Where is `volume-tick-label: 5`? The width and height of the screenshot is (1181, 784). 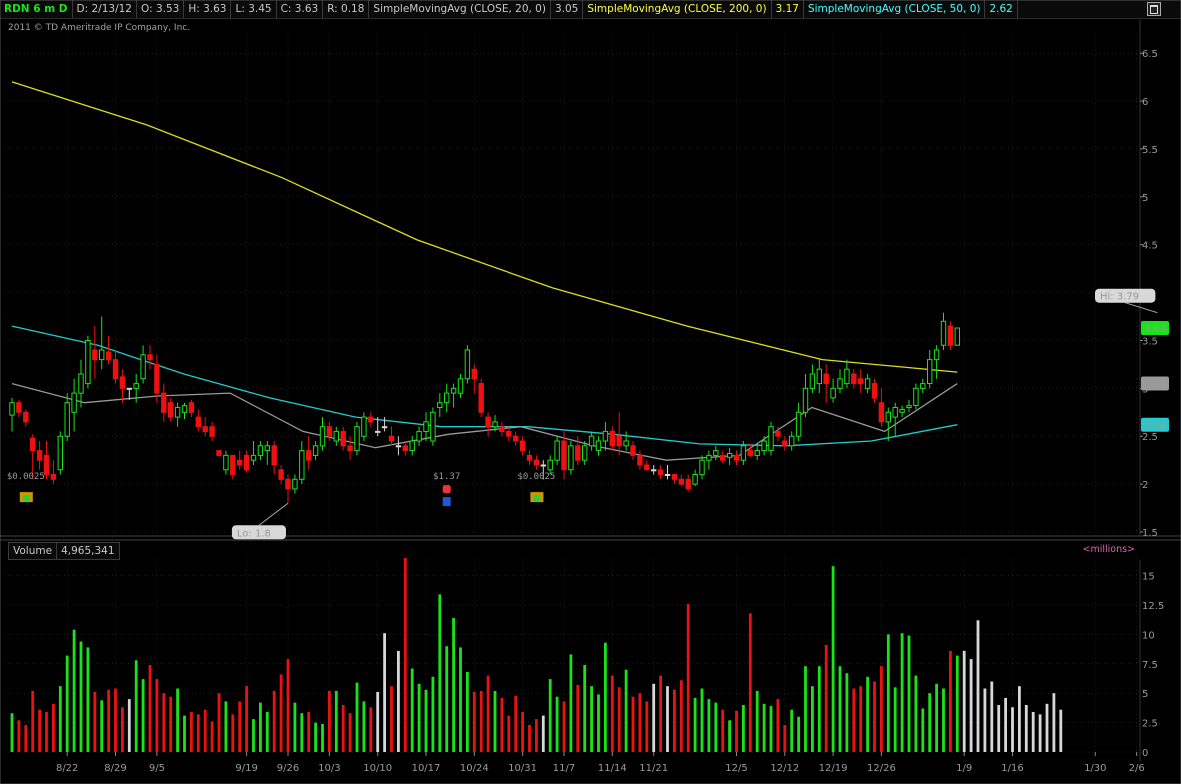
volume-tick-label: 5 is located at coordinates (1145, 694).